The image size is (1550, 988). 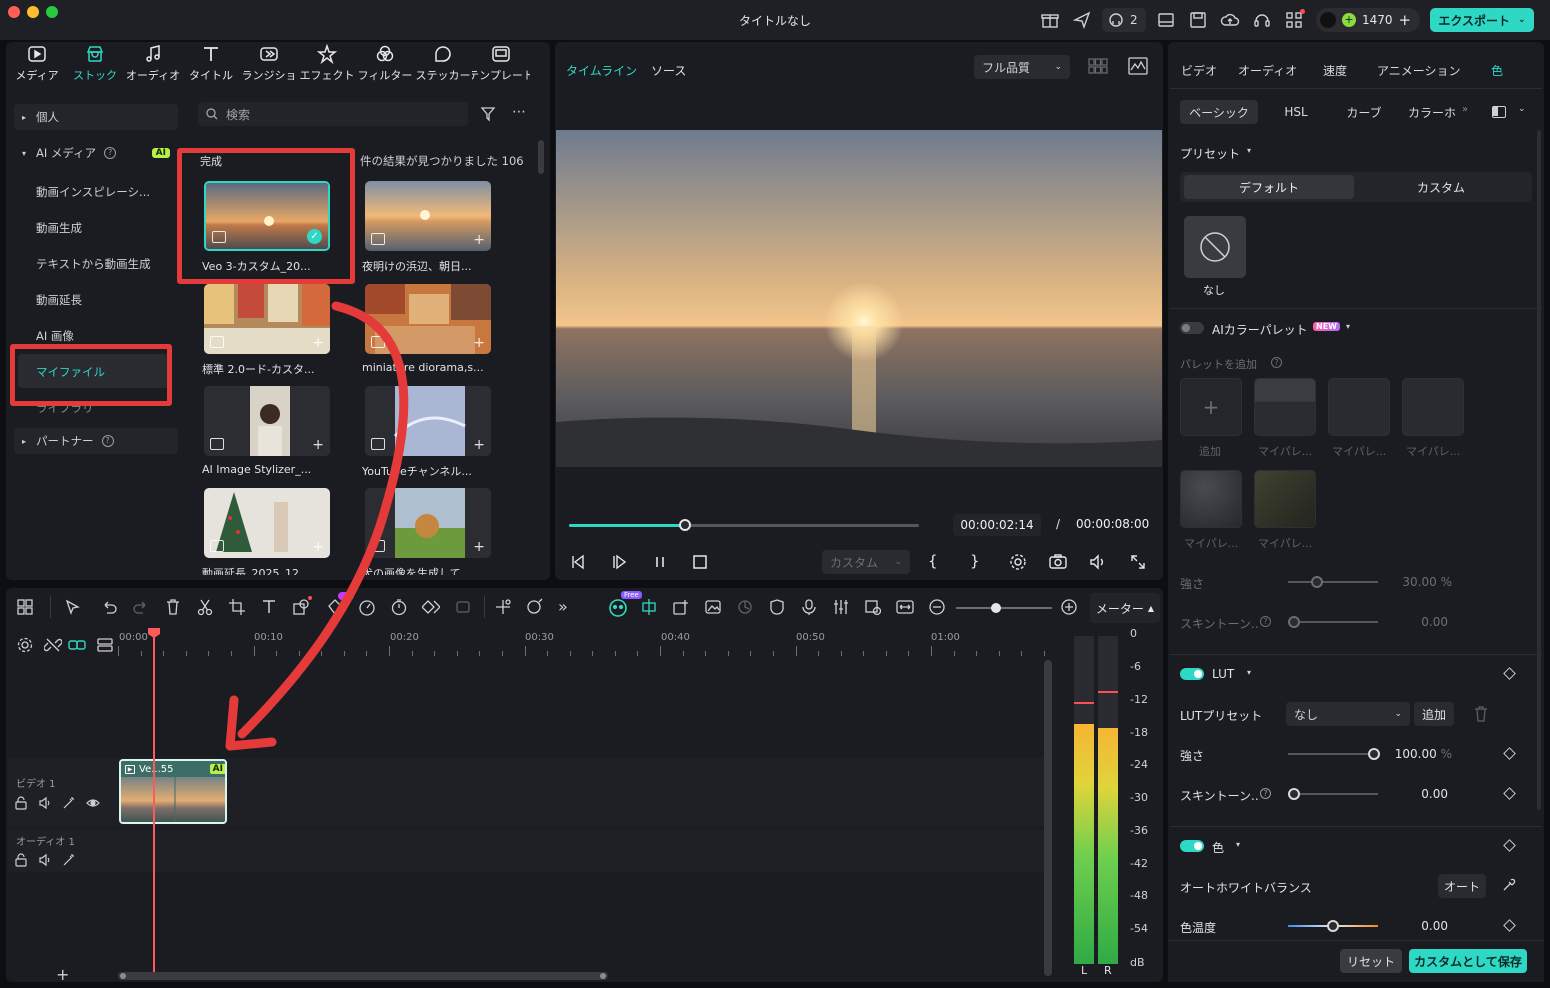 What do you see at coordinates (1371, 961) in the screenshot?
I see `reset-button: リセット` at bounding box center [1371, 961].